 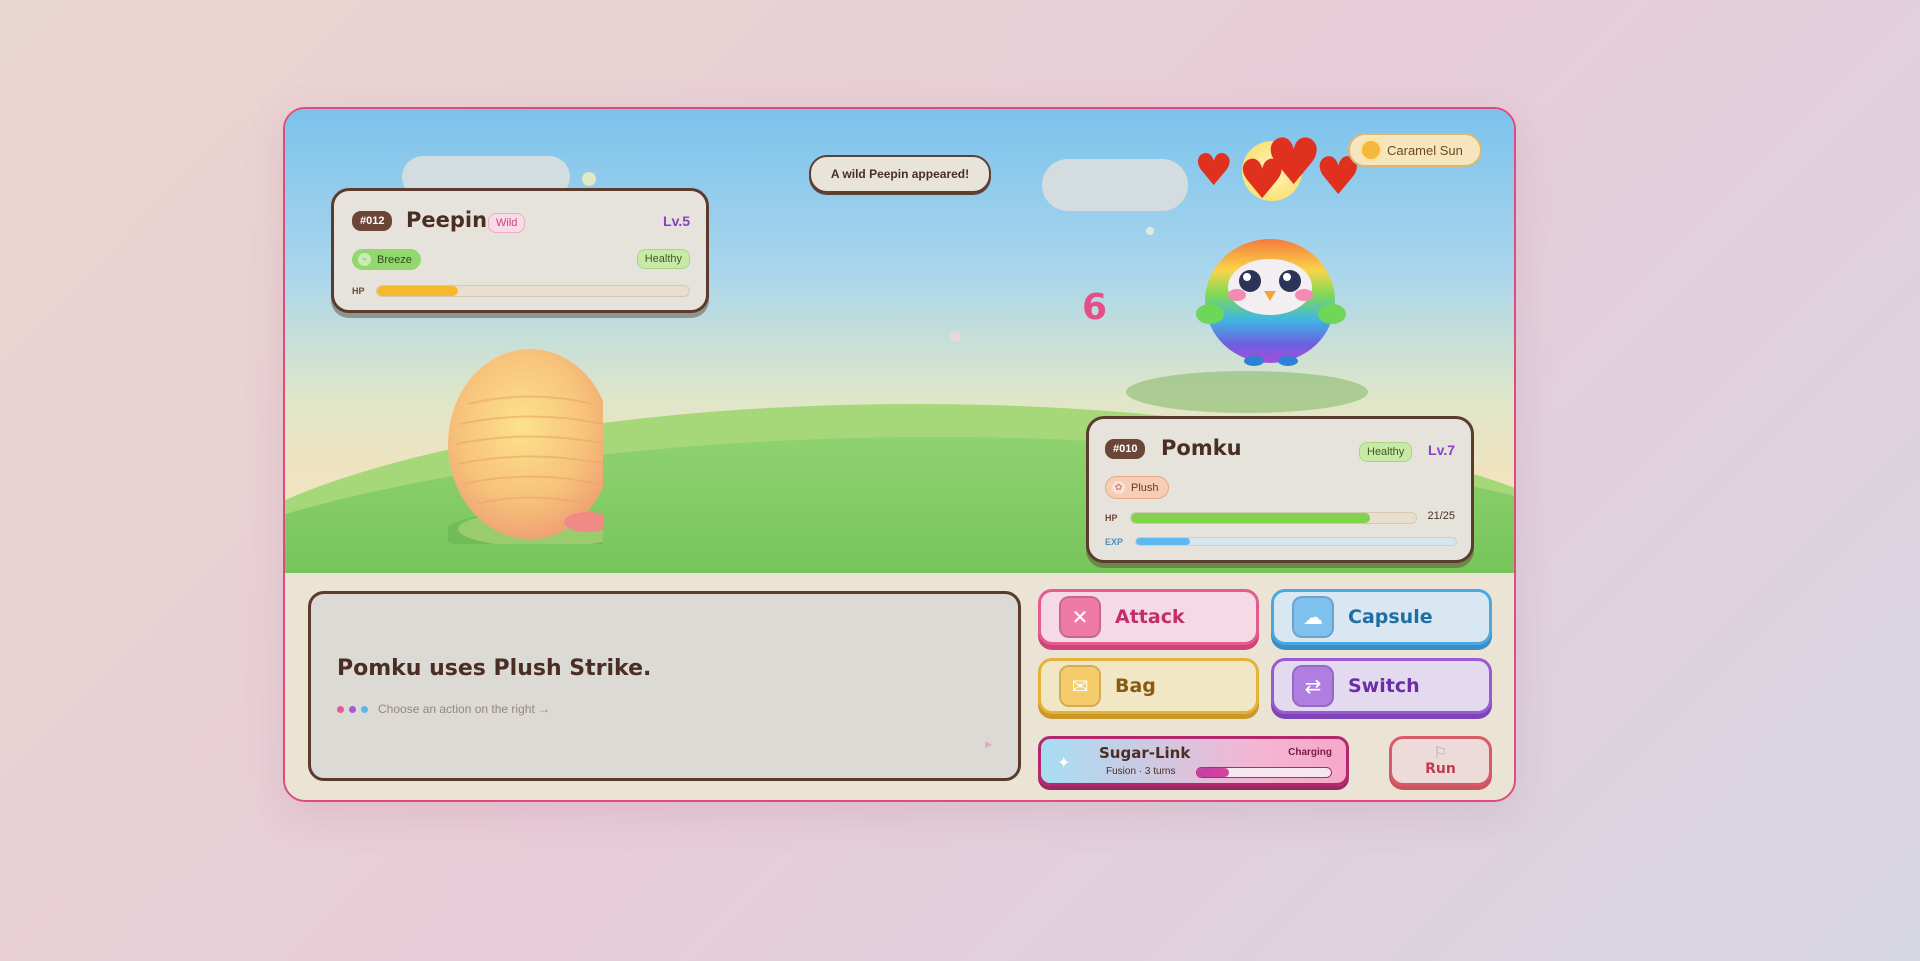 What do you see at coordinates (364, 259) in the screenshot?
I see `wind-icon: ~` at bounding box center [364, 259].